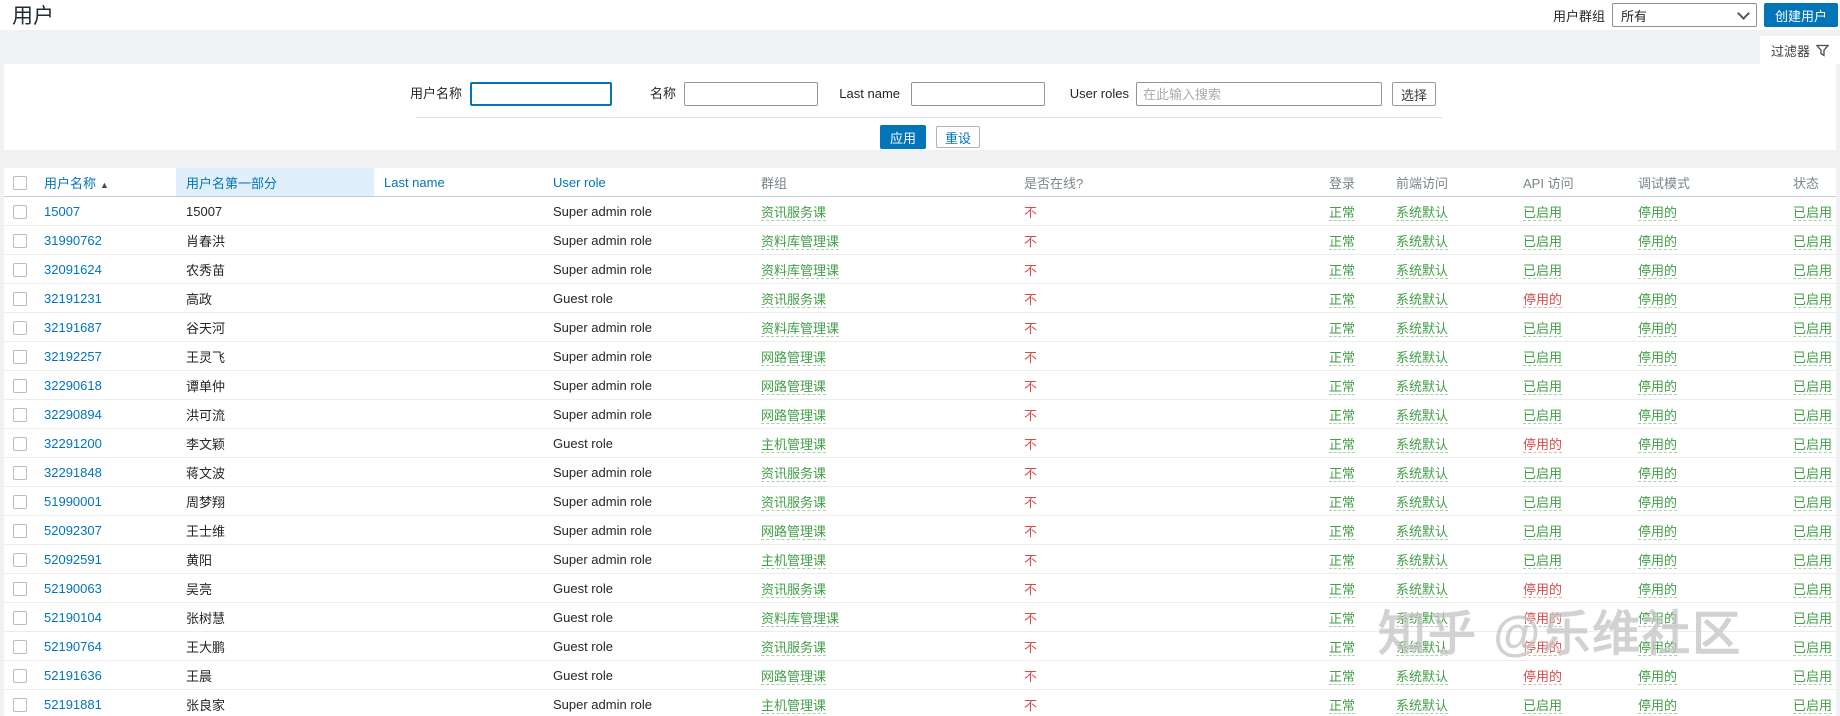 The width and height of the screenshot is (1840, 716). Describe the element at coordinates (903, 137) in the screenshot. I see `apply-button: 应用` at that location.